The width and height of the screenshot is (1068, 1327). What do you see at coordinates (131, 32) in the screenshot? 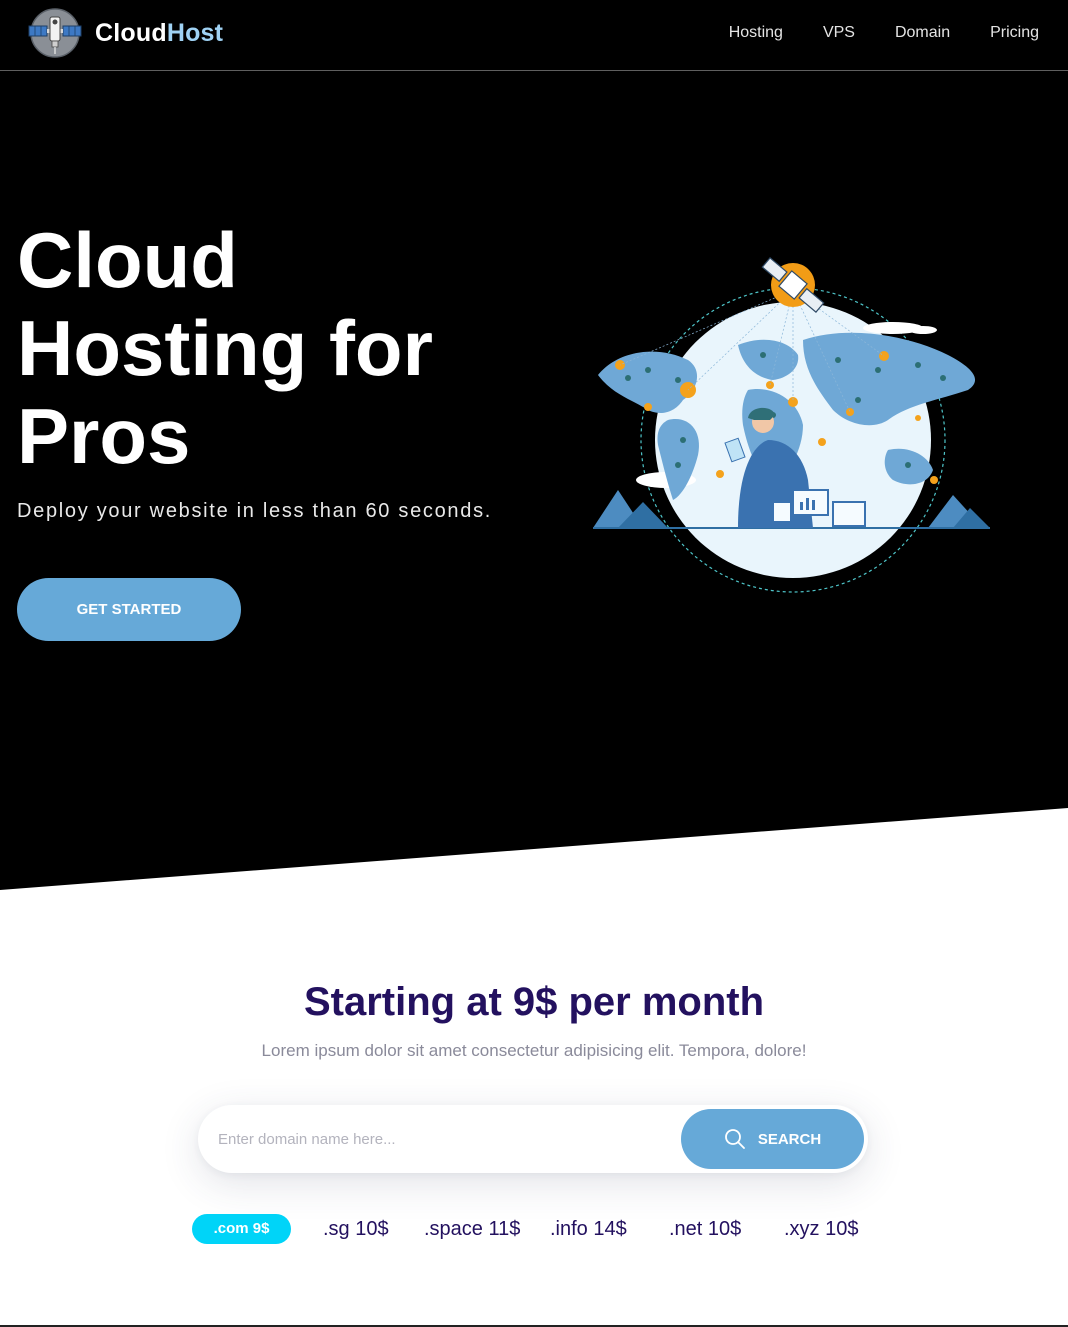
I see `brand-name-part1: Cloud` at bounding box center [131, 32].